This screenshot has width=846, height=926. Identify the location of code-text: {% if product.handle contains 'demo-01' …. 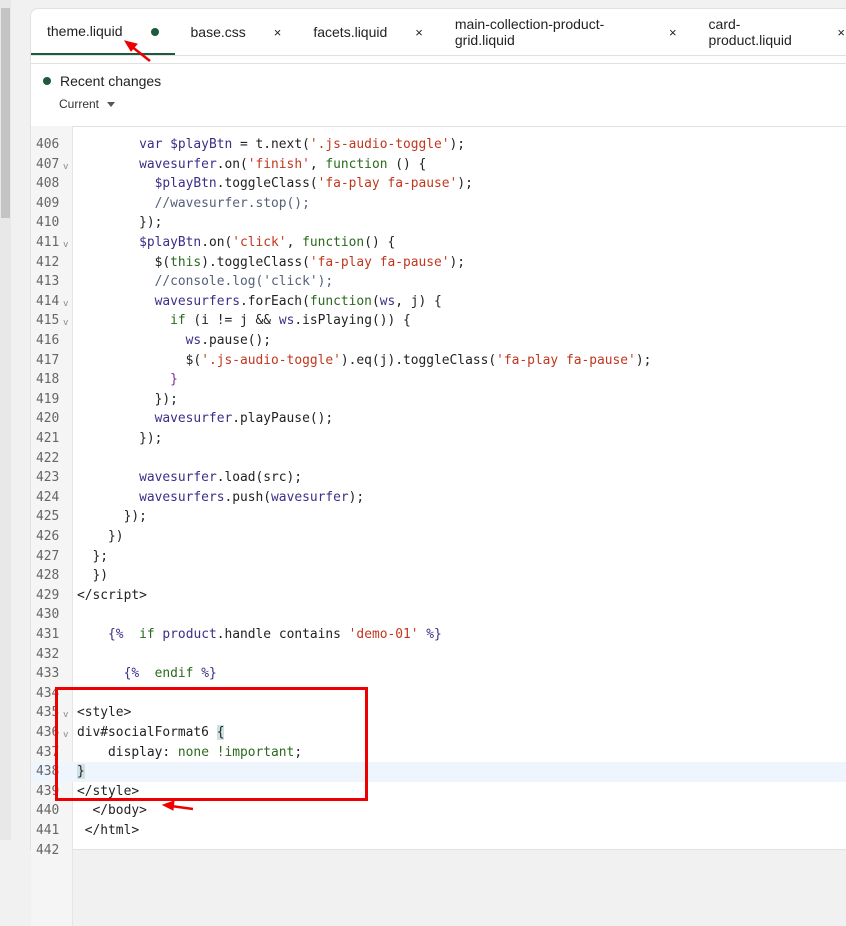
(259, 635).